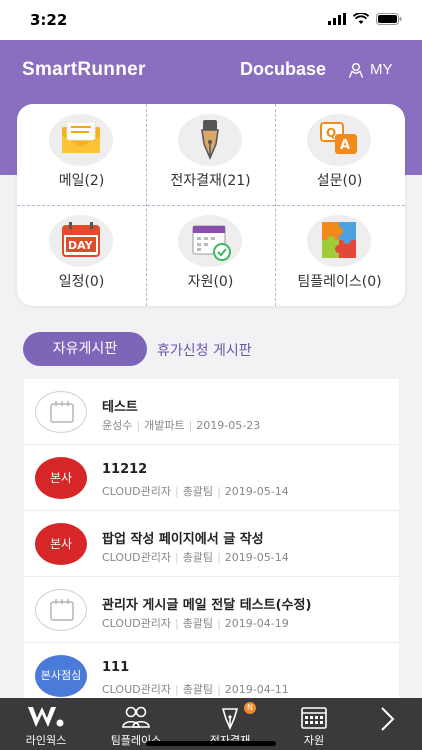 The image size is (422, 750). What do you see at coordinates (46, 740) in the screenshot?
I see `nav-label: 라인웍스` at bounding box center [46, 740].